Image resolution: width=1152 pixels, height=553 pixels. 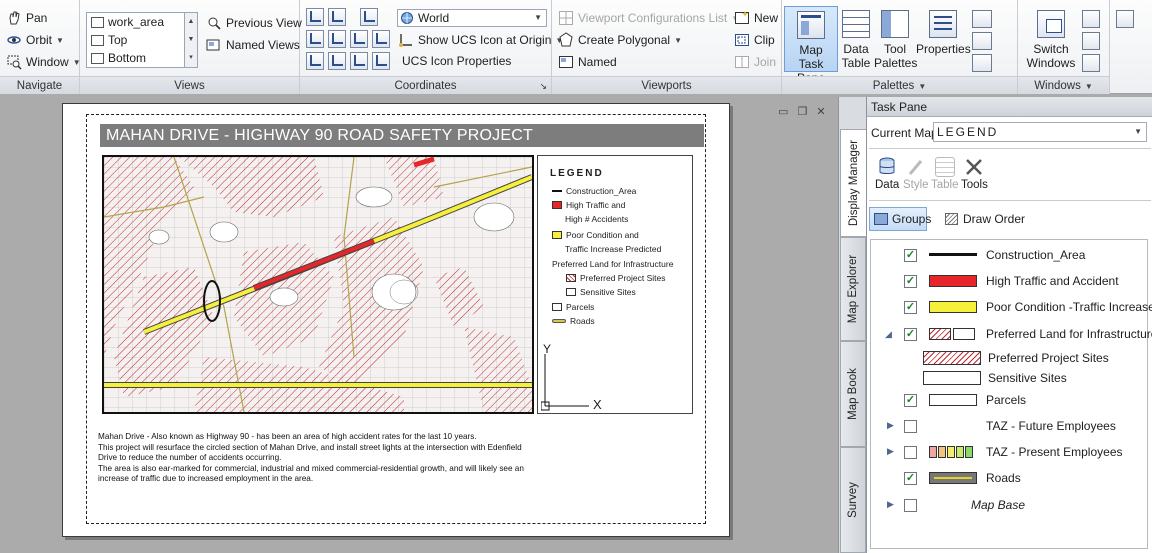 What do you see at coordinates (1009, 452) in the screenshot?
I see `layer-item-taz-present: ▶ TAZ - Present Employees` at bounding box center [1009, 452].